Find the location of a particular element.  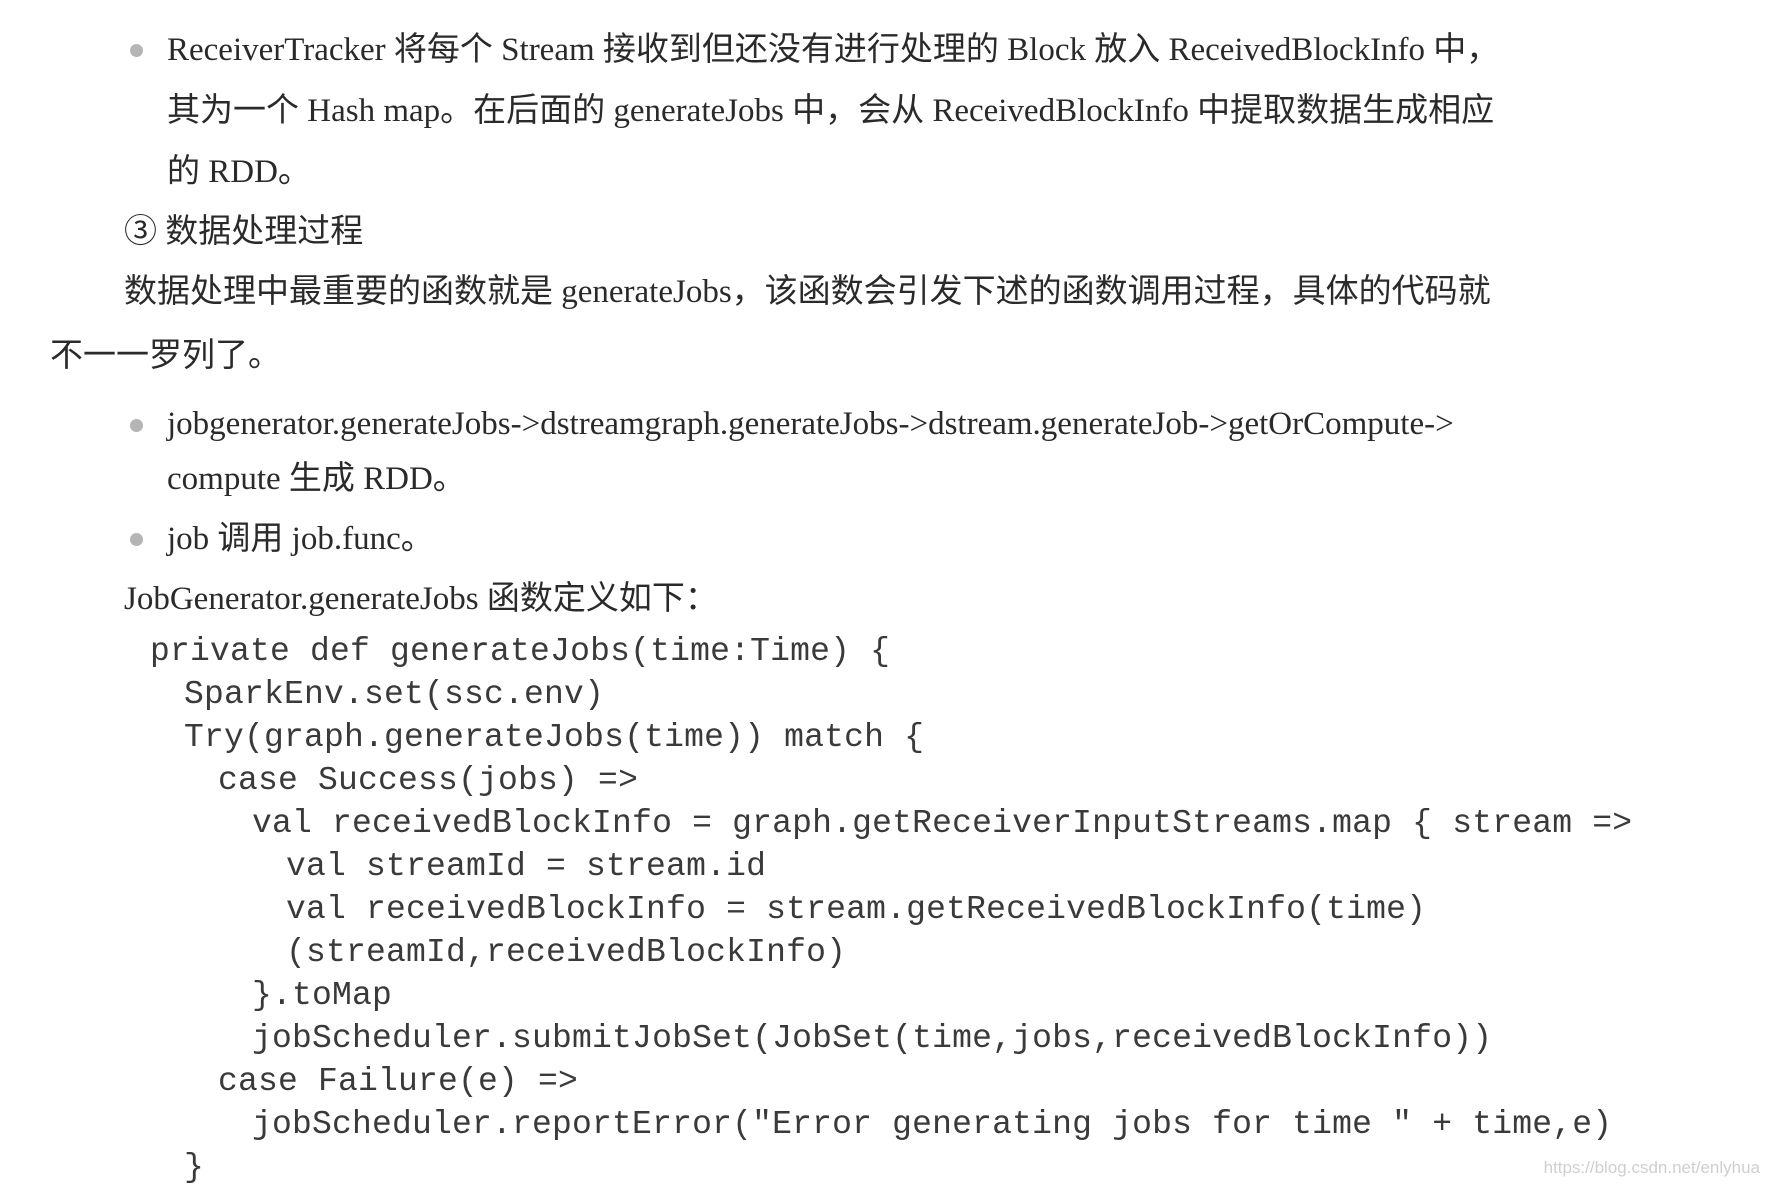

code-line: val streamId = stream.id is located at coordinates (526, 866).